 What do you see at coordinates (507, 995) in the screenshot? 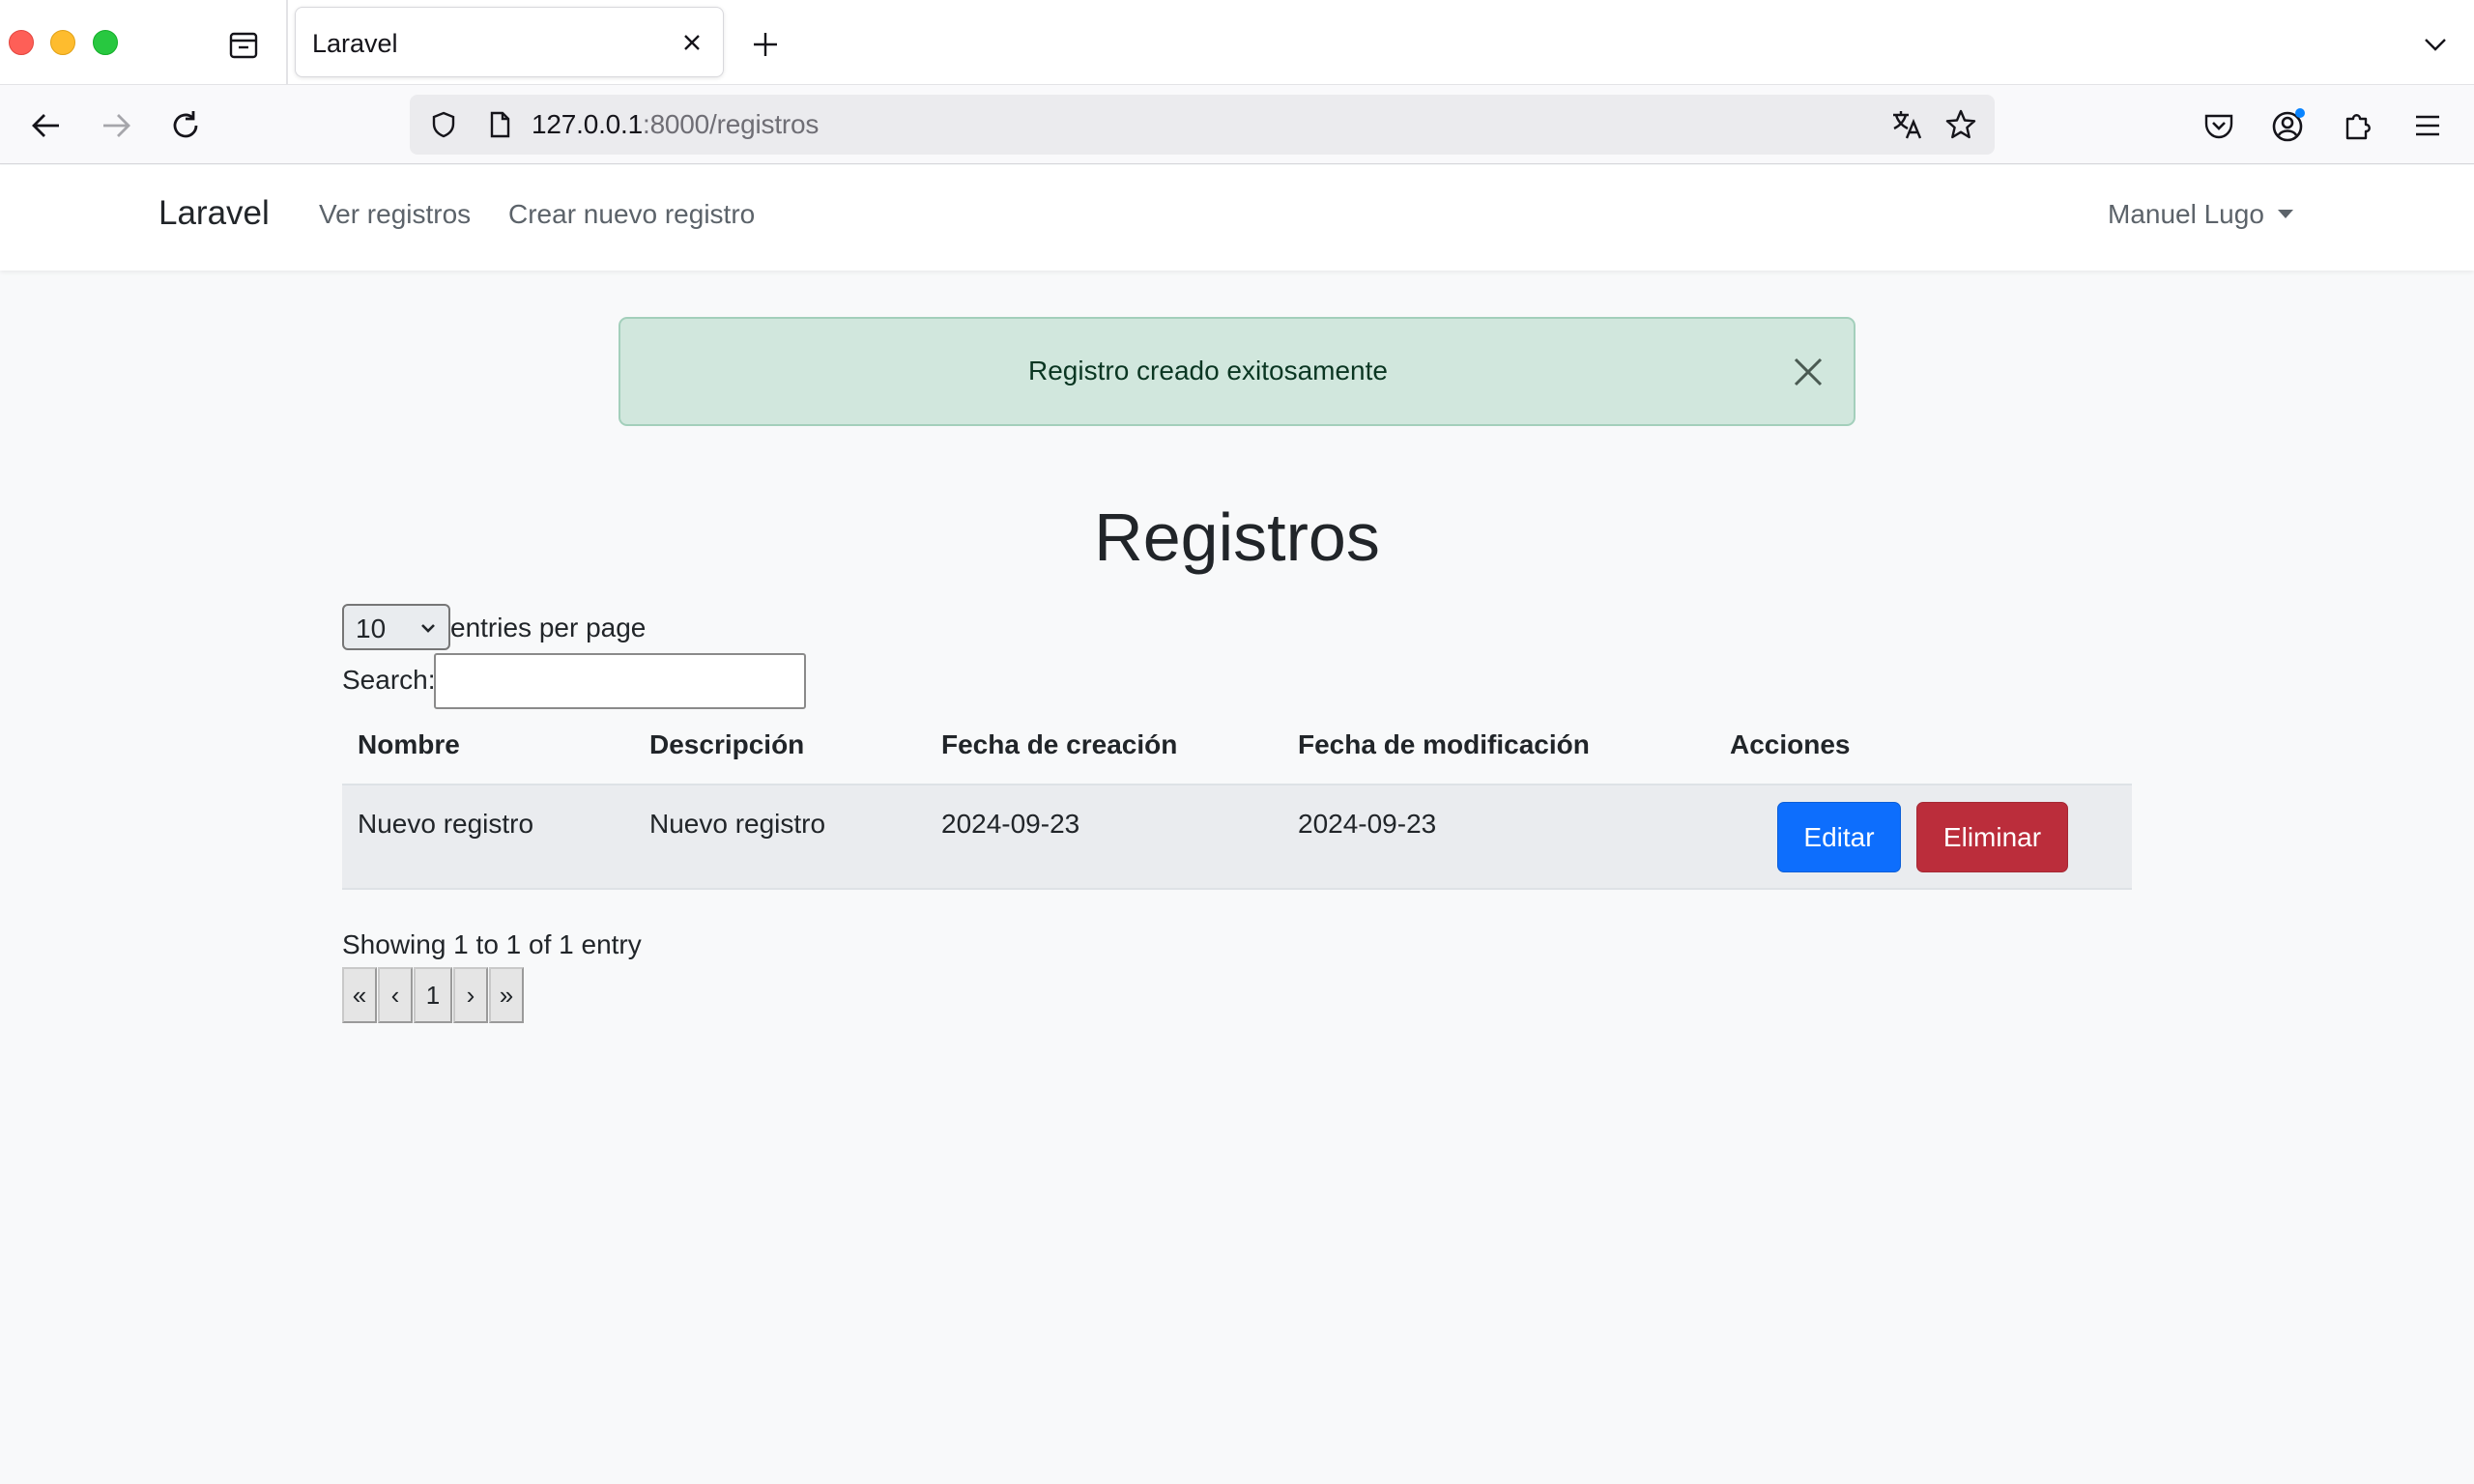
I see `pagination-last-button: »` at bounding box center [507, 995].